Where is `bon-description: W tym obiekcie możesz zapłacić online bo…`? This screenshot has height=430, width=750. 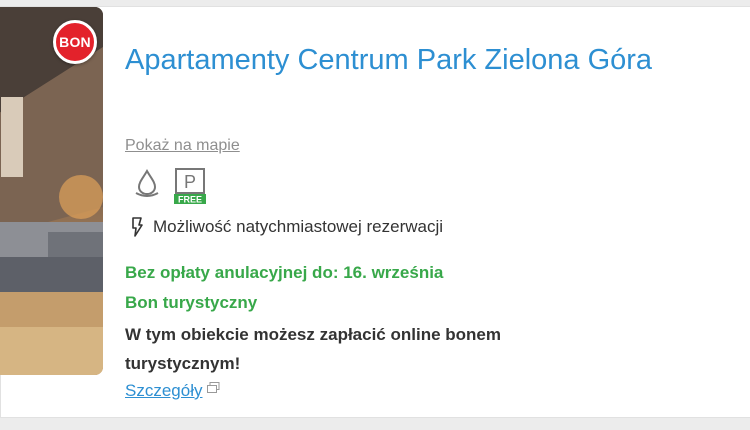 bon-description: W tym obiekcie możesz zapłacić online bo… is located at coordinates (313, 349).